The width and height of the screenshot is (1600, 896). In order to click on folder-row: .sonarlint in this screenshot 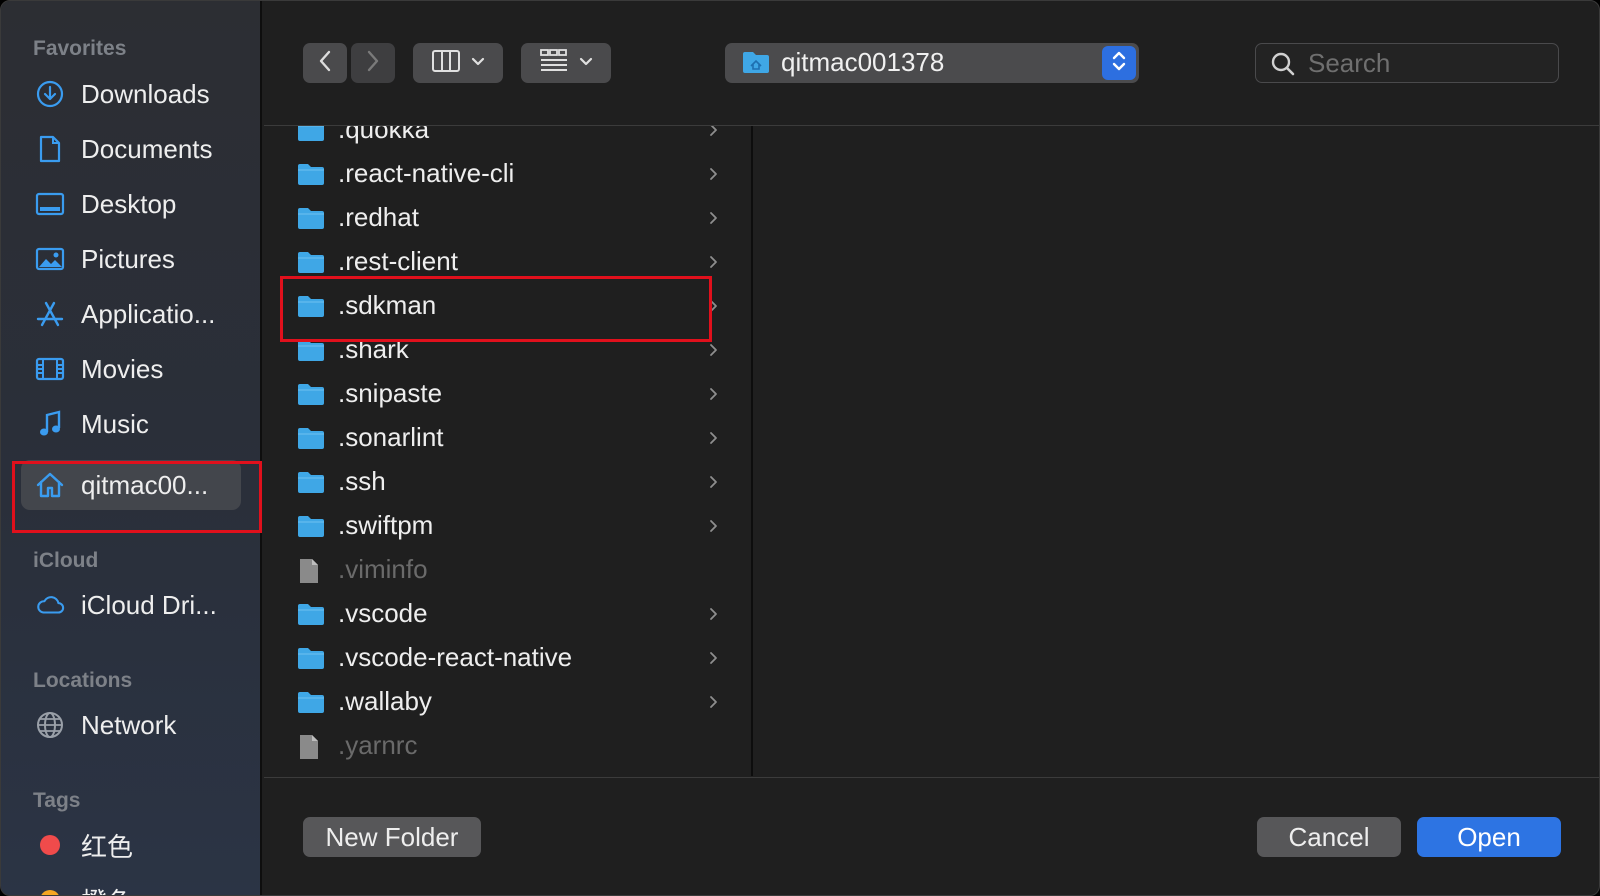, I will do `click(507, 439)`.